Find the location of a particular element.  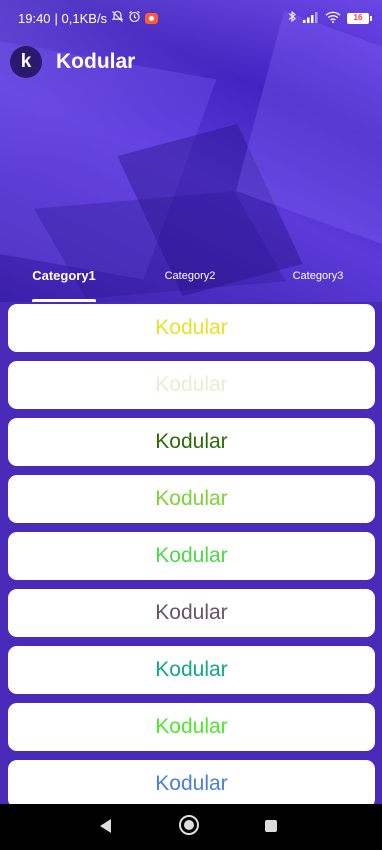

back-icon is located at coordinates (105, 826).